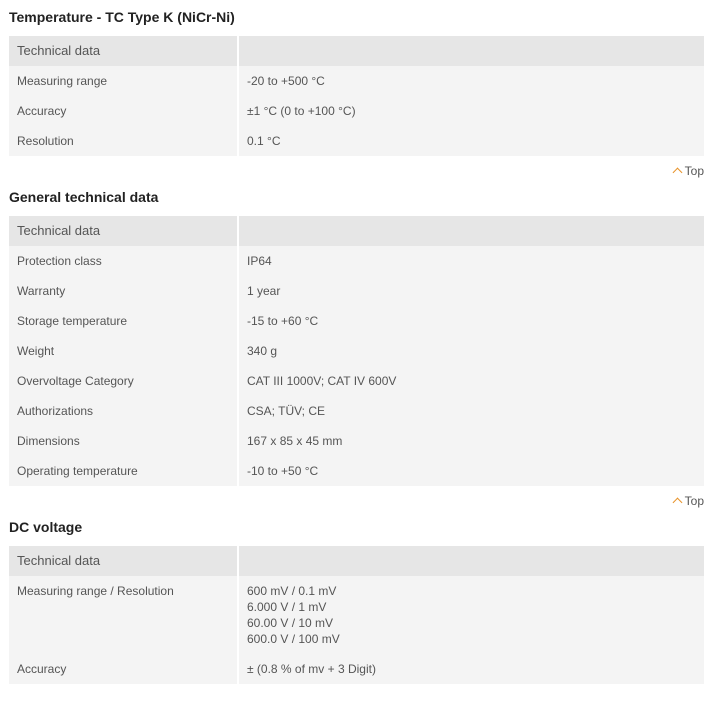 The width and height of the screenshot is (716, 712). I want to click on table-row: Dimensions 167 x 85 x 45 mm, so click(356, 441).